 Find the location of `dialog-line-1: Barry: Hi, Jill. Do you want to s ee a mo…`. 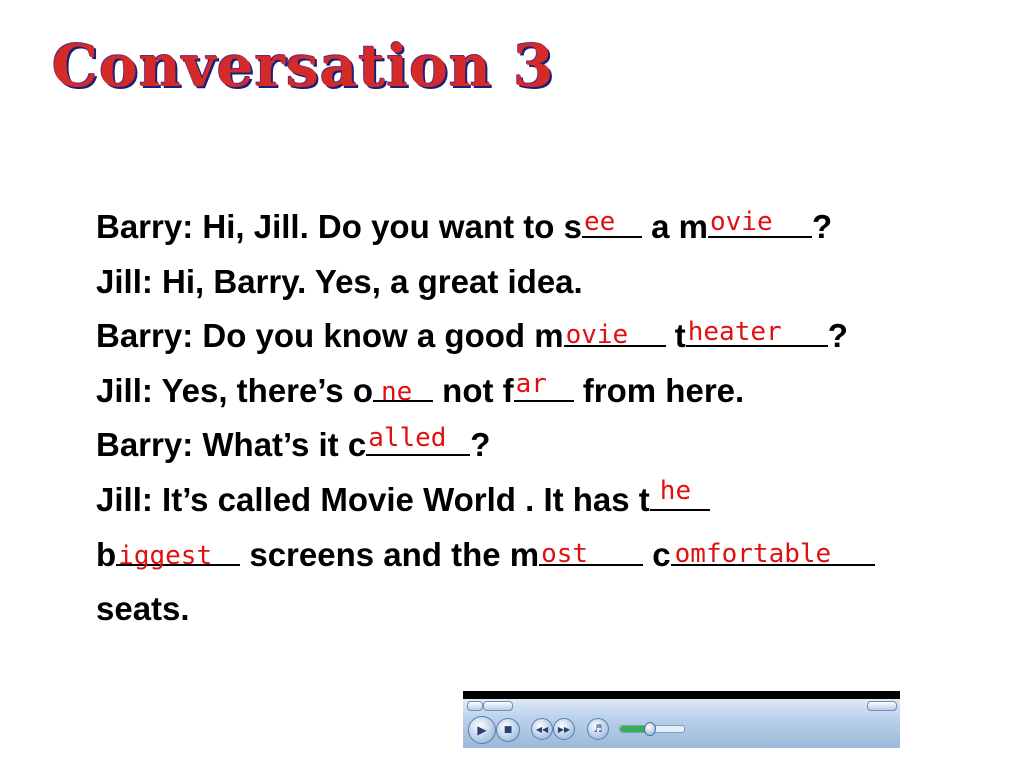

dialog-line-1: Barry: Hi, Jill. Do you want to s ee a mo… is located at coordinates (536, 227).